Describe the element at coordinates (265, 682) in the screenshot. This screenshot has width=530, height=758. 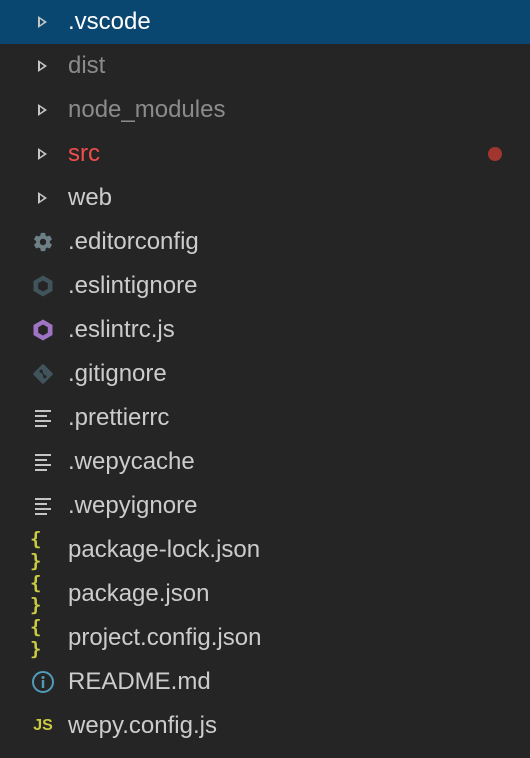
I see `tree-item-readme-file: README.md` at that location.